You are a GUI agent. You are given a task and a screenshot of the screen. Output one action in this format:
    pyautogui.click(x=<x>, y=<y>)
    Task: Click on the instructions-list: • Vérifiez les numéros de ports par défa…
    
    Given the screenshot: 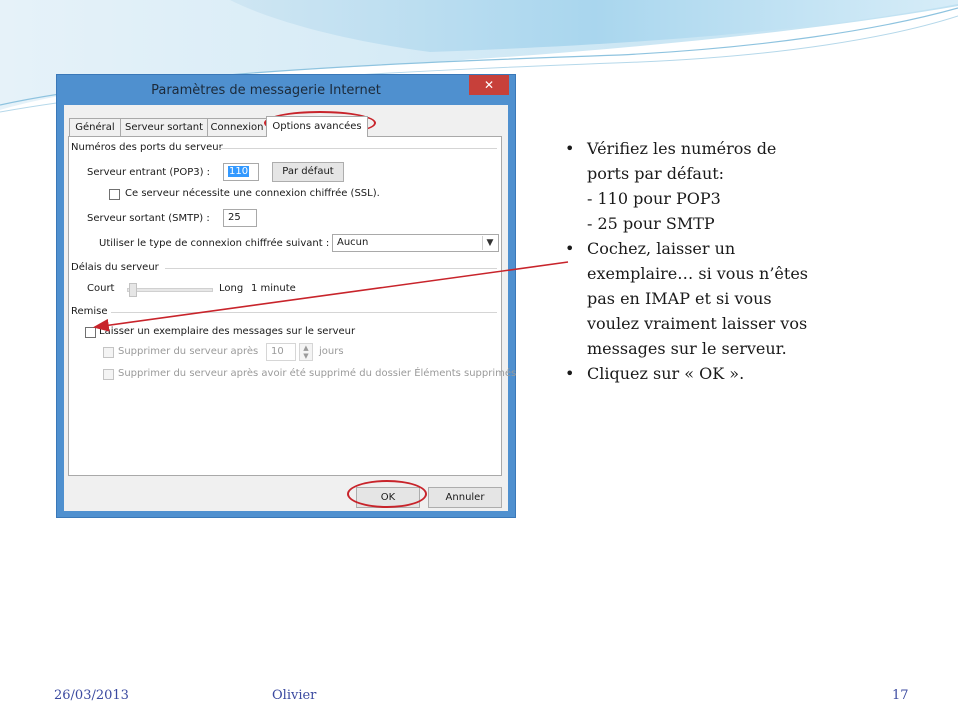 What is the action you would take?
    pyautogui.click(x=715, y=261)
    